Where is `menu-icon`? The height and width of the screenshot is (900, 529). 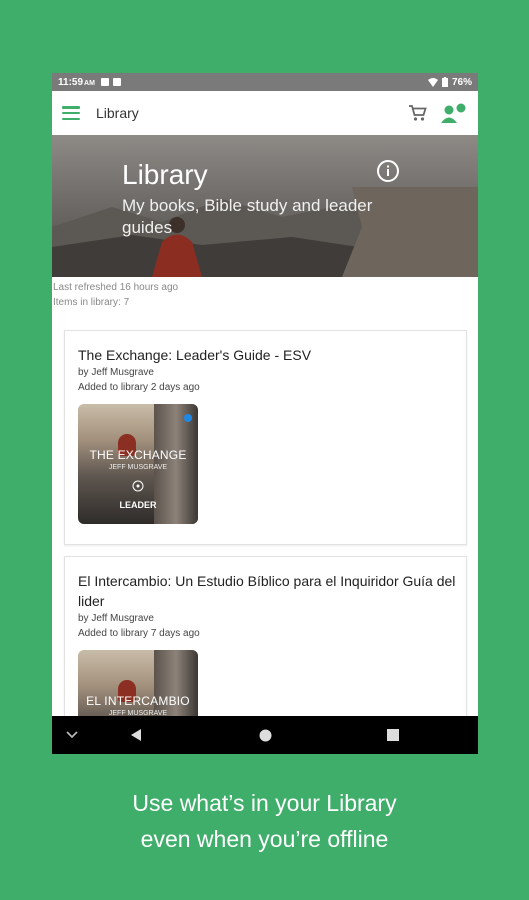 menu-icon is located at coordinates (71, 113).